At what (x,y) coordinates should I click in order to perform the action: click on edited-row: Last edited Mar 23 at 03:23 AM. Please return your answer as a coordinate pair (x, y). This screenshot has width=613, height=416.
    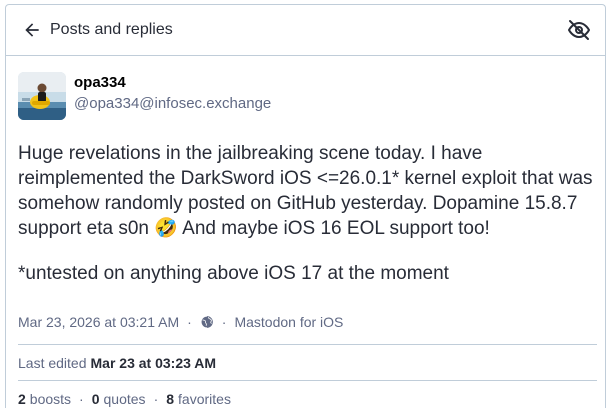
    Looking at the image, I should click on (307, 362).